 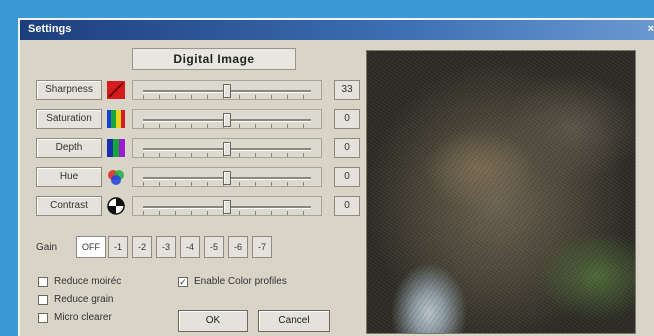 What do you see at coordinates (116, 206) in the screenshot?
I see `contrast-icon` at bounding box center [116, 206].